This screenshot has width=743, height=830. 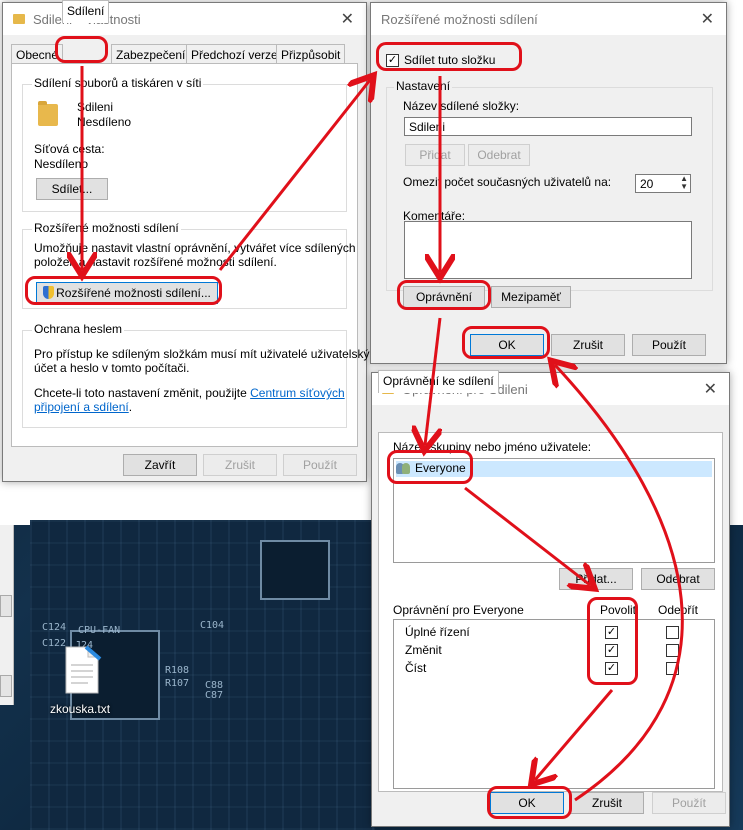 What do you see at coordinates (151, 54) in the screenshot?
I see `tab-security: Zabezpečení` at bounding box center [151, 54].